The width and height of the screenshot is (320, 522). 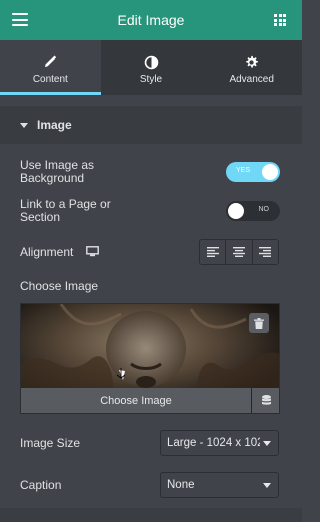 What do you see at coordinates (47, 252) in the screenshot?
I see `alignment-label: Alignment` at bounding box center [47, 252].